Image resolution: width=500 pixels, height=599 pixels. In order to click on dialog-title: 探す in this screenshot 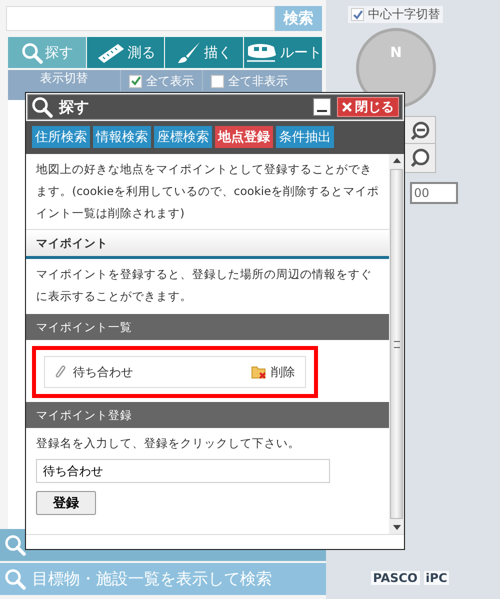, I will do `click(74, 107)`.